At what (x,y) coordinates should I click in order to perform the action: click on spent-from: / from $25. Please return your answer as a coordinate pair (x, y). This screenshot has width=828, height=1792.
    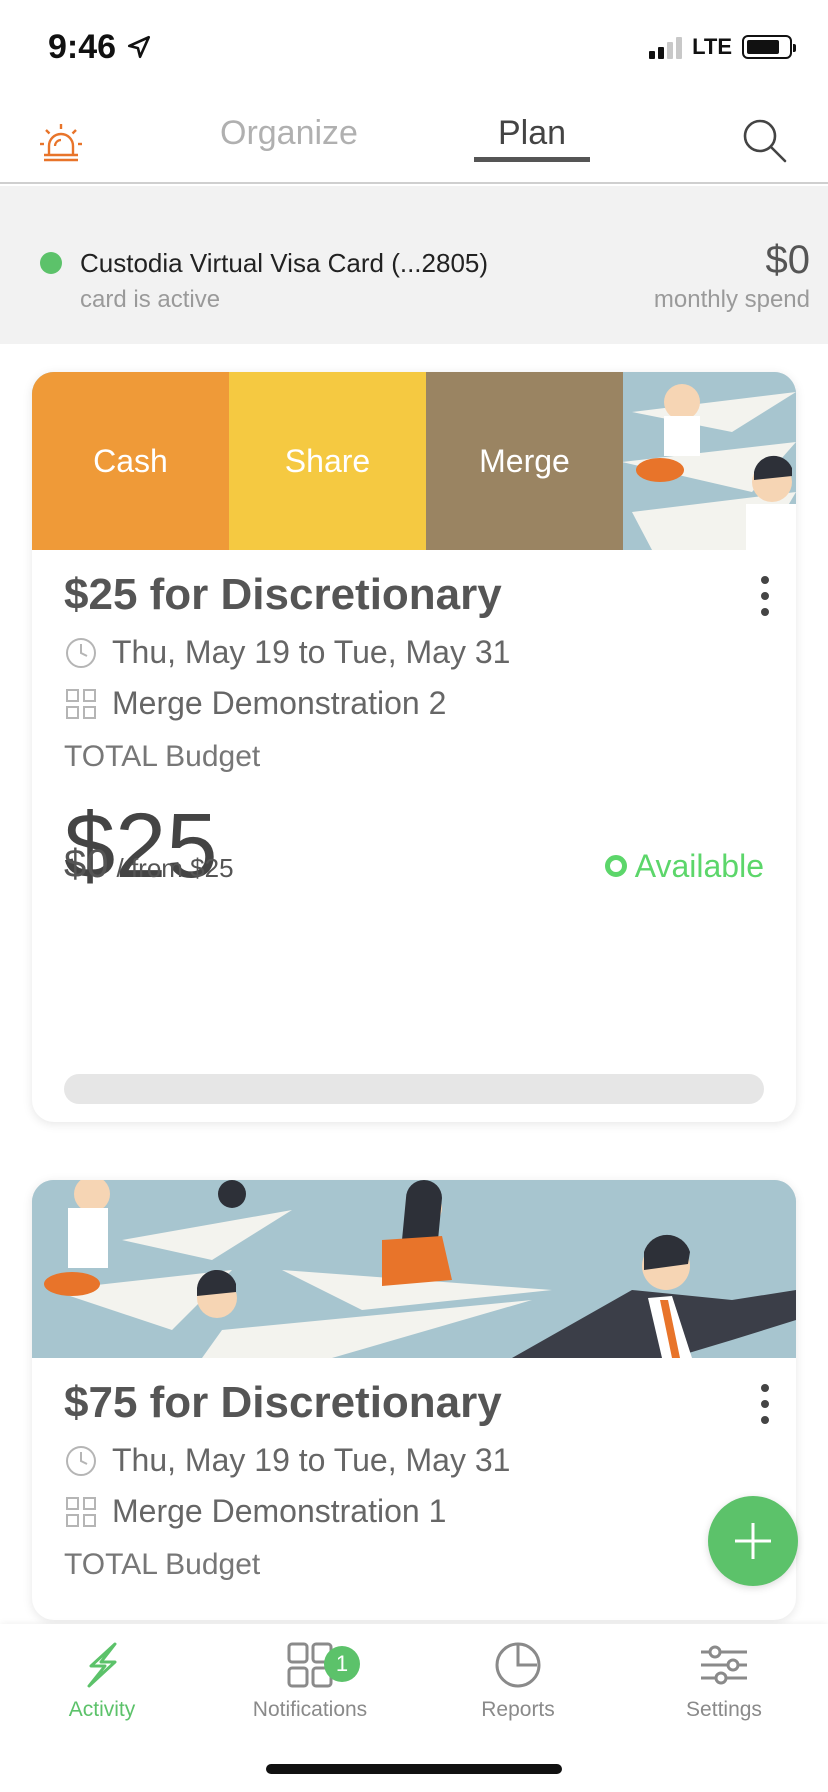
    Looking at the image, I should click on (175, 868).